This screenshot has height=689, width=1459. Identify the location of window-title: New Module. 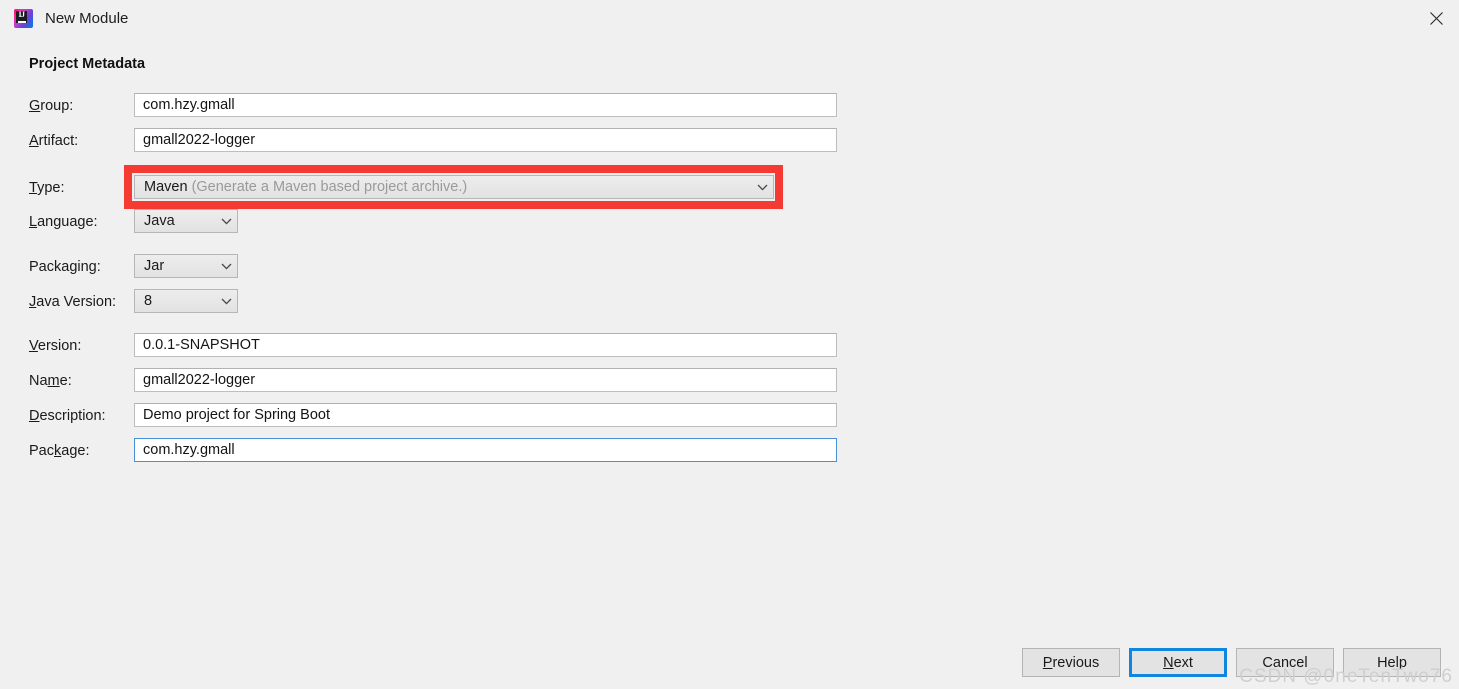
(87, 18).